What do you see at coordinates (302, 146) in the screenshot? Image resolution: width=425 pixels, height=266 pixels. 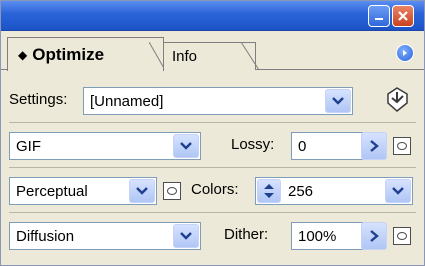 I see `lossy-value: 0` at bounding box center [302, 146].